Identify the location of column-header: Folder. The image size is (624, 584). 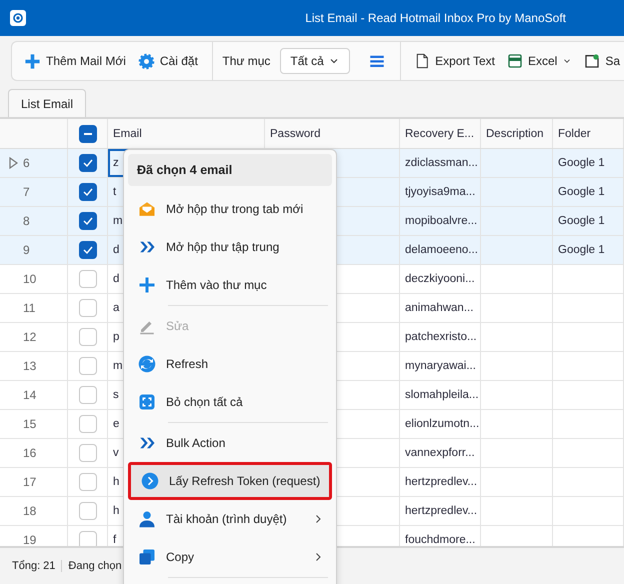
(574, 134).